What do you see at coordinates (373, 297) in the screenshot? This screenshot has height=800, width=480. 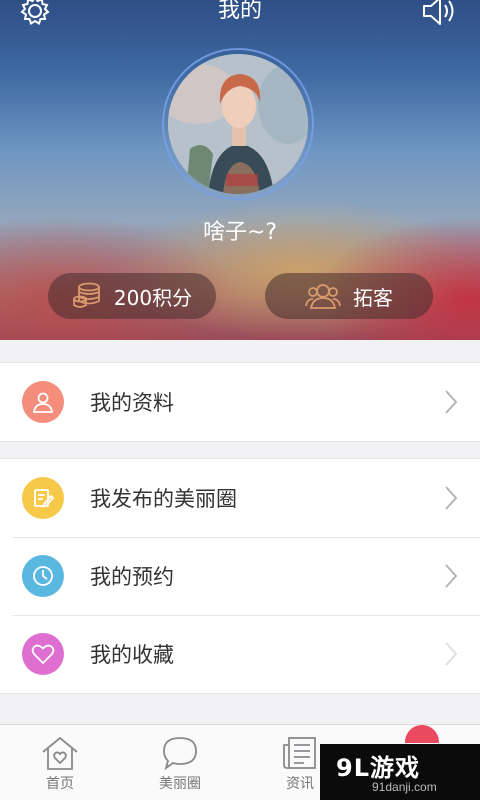 I see `tuoke-label: 拓客` at bounding box center [373, 297].